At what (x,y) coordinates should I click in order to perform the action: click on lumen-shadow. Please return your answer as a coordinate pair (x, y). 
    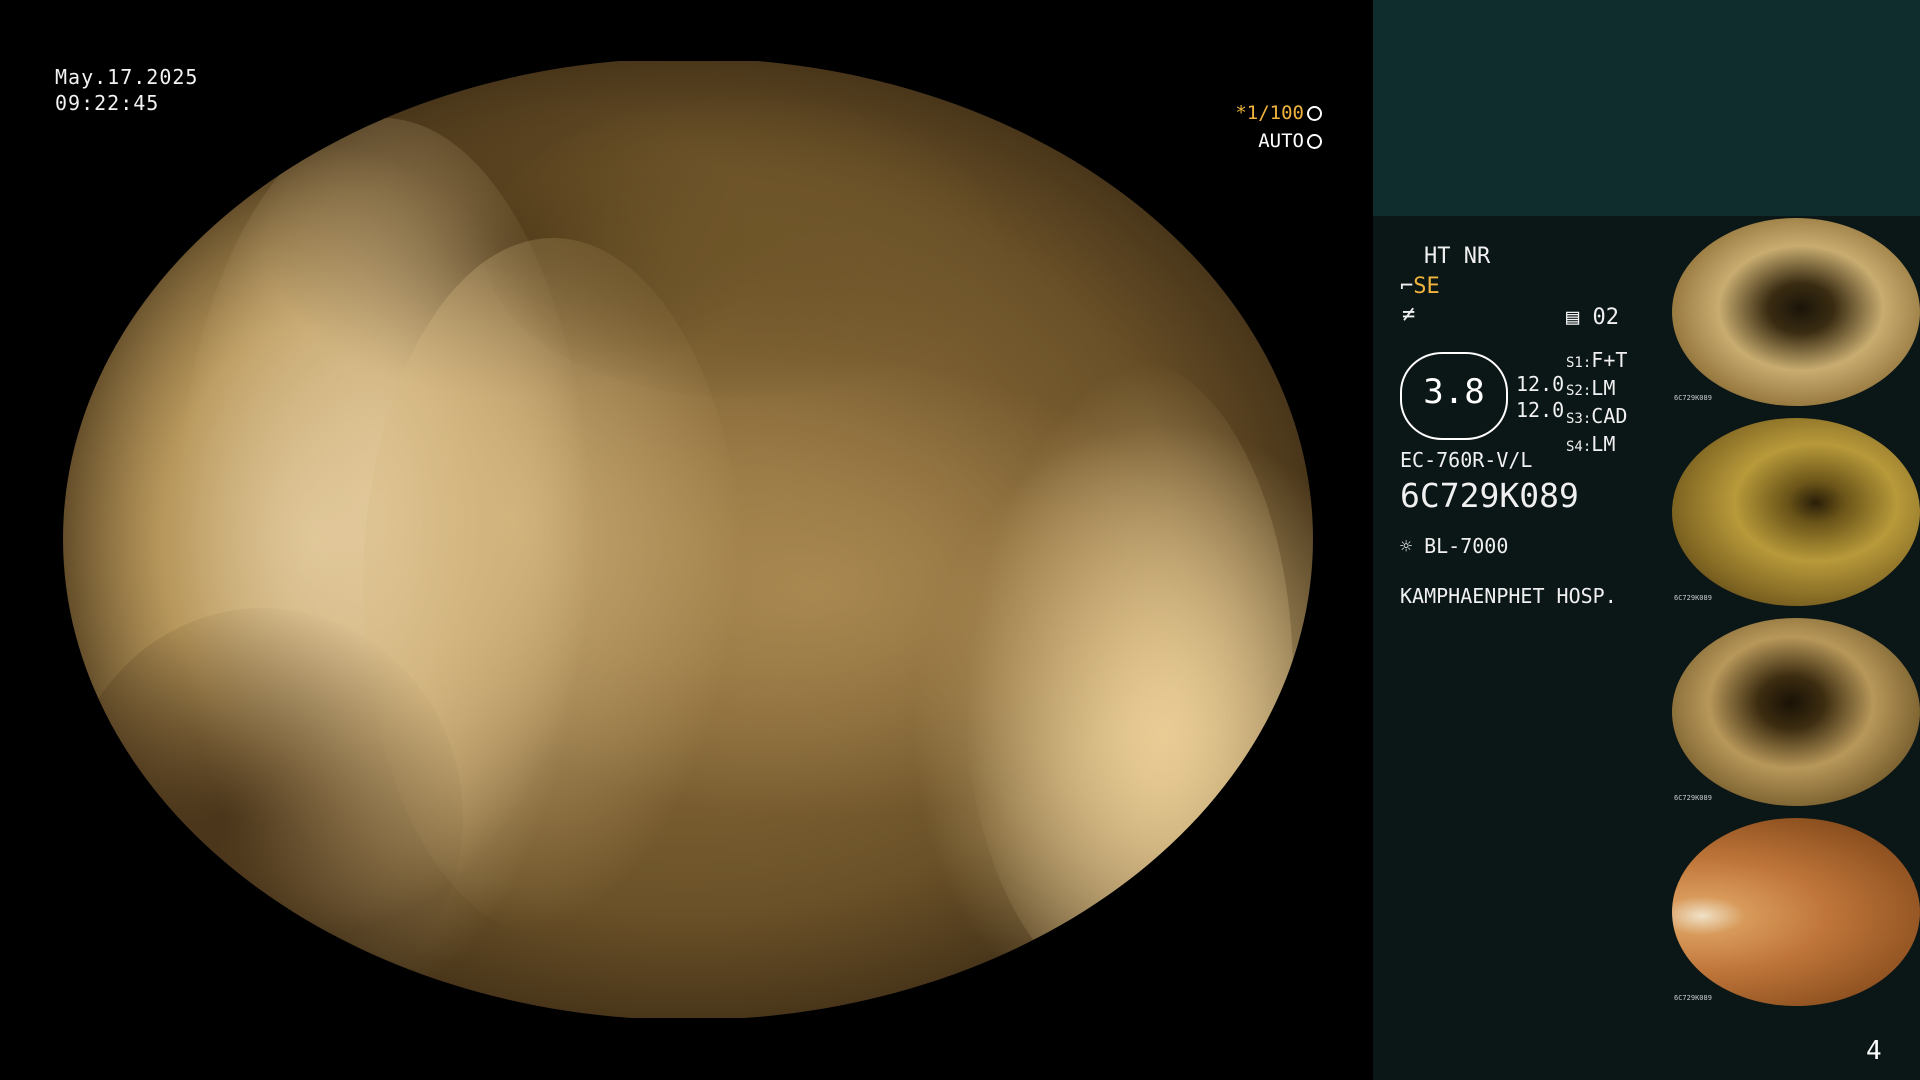
    Looking at the image, I should click on (743, 248).